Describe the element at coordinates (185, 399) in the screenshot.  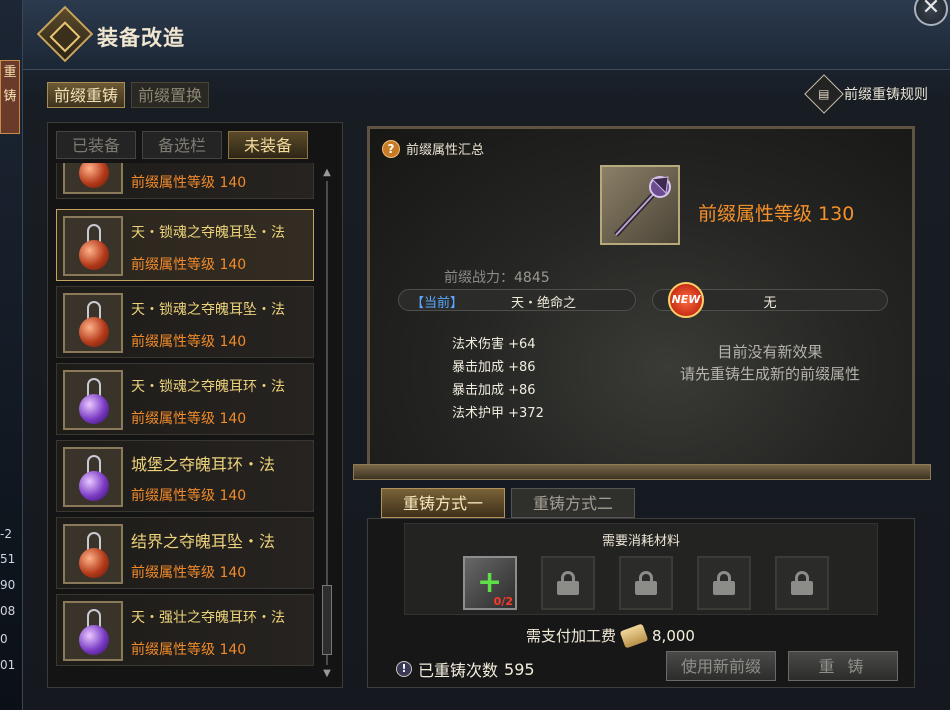
I see `list-item: 天・锁魂之夺魄耳环・法 前缀属性等级 140` at that location.